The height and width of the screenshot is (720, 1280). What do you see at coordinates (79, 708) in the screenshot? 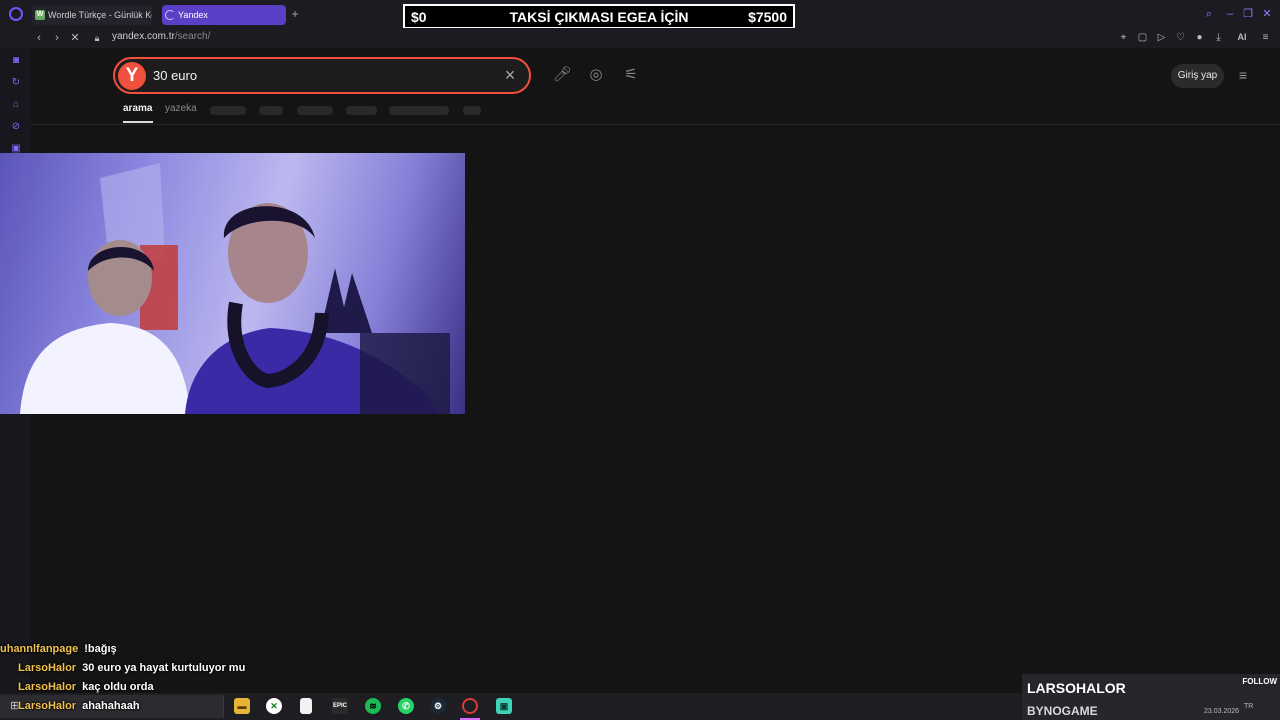
I see `chat-message: LarsoHalor ahahahaah` at bounding box center [79, 708].